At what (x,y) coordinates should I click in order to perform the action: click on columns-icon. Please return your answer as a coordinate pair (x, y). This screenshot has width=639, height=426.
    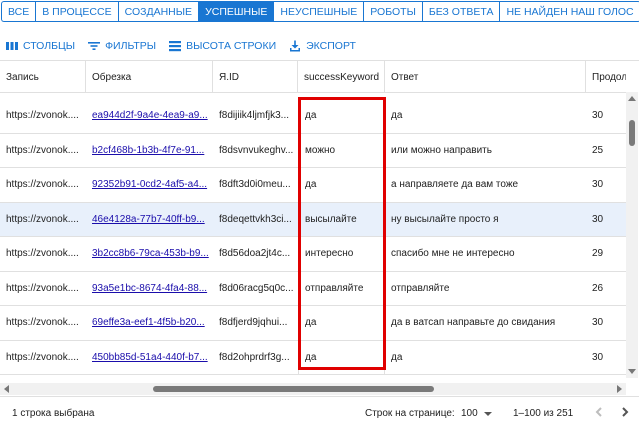
    Looking at the image, I should click on (12, 46).